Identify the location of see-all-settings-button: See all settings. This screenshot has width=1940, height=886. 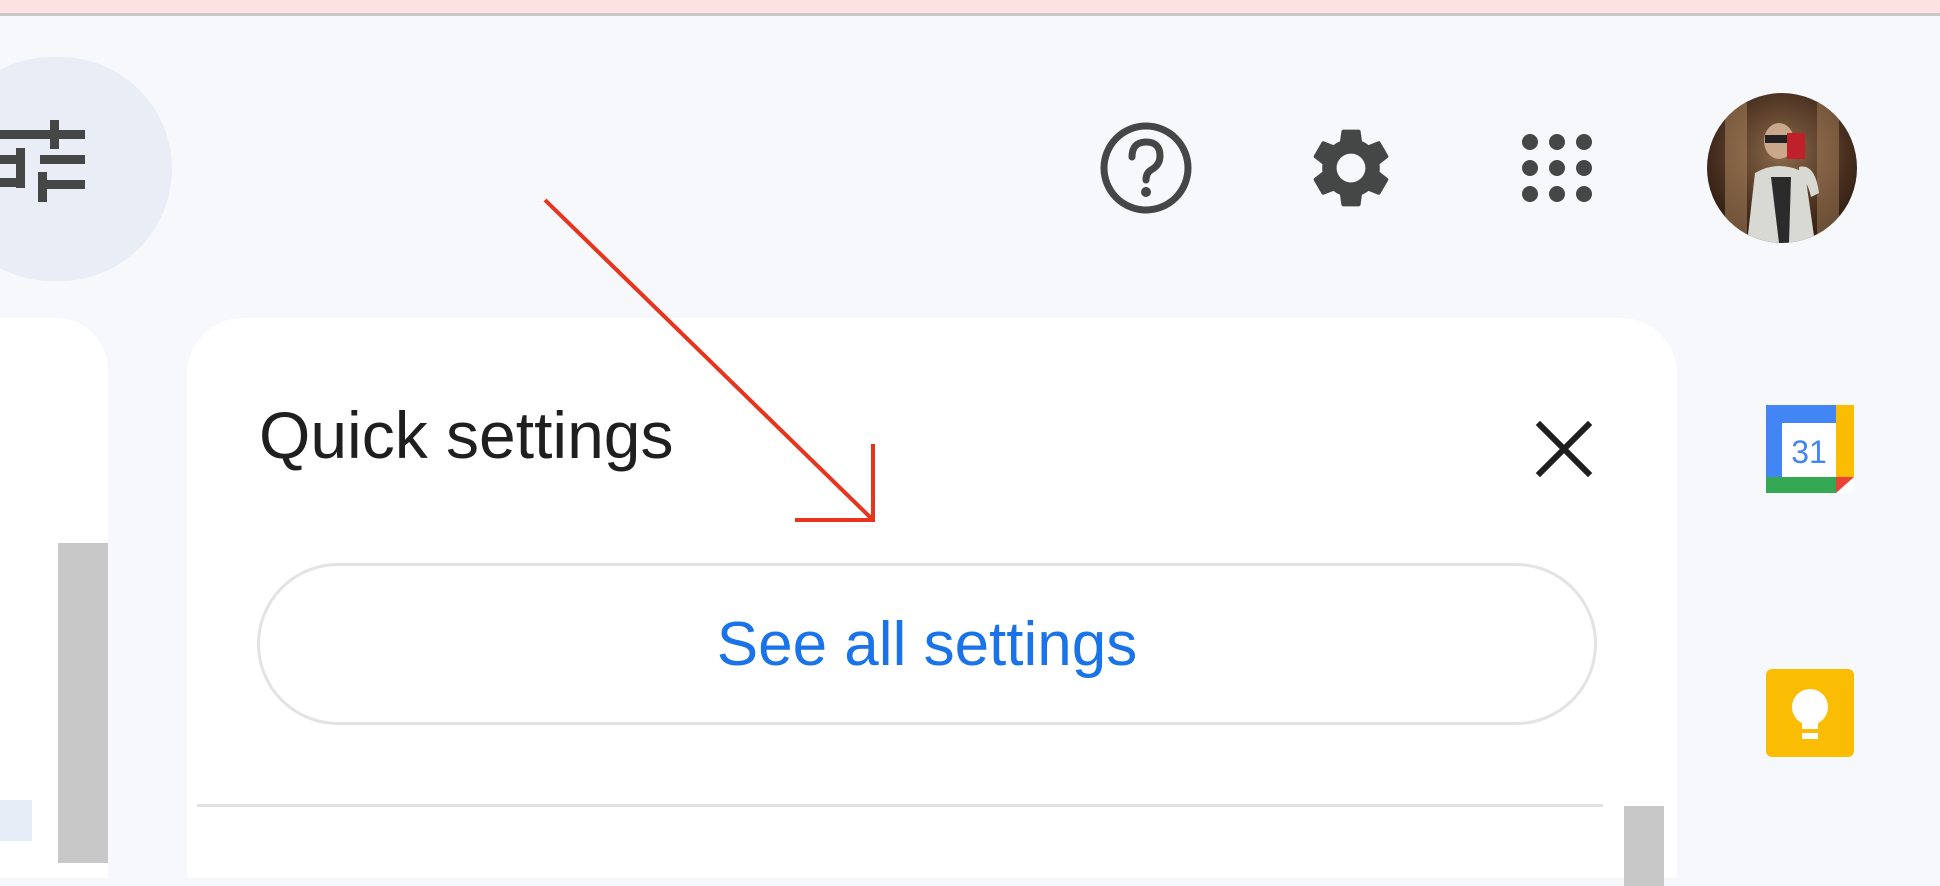
(927, 644).